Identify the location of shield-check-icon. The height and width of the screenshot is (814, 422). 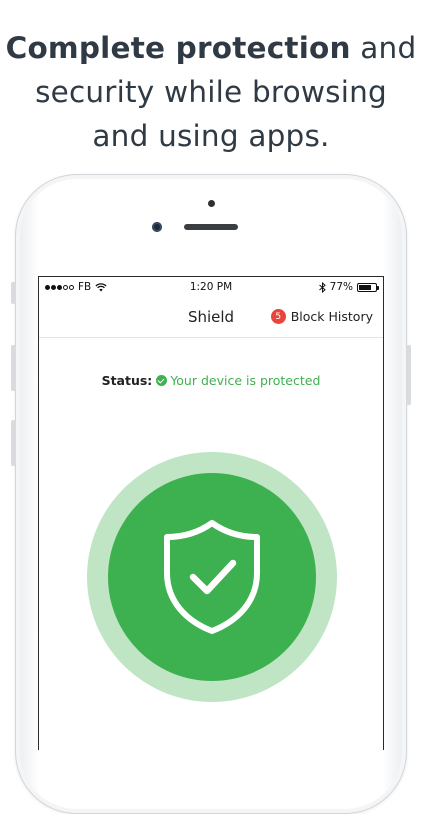
(212, 577).